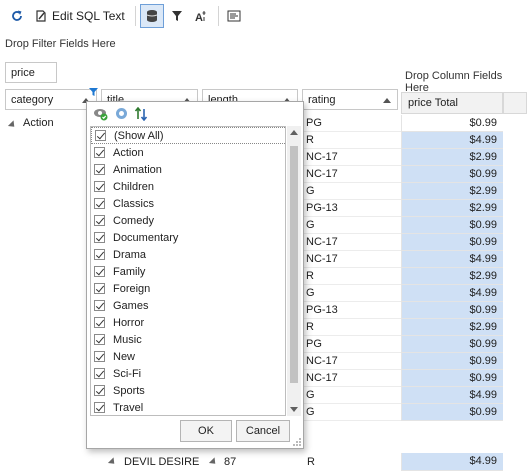 This screenshot has height=471, width=527. What do you see at coordinates (133, 220) in the screenshot?
I see `filter-item-label: Comedy` at bounding box center [133, 220].